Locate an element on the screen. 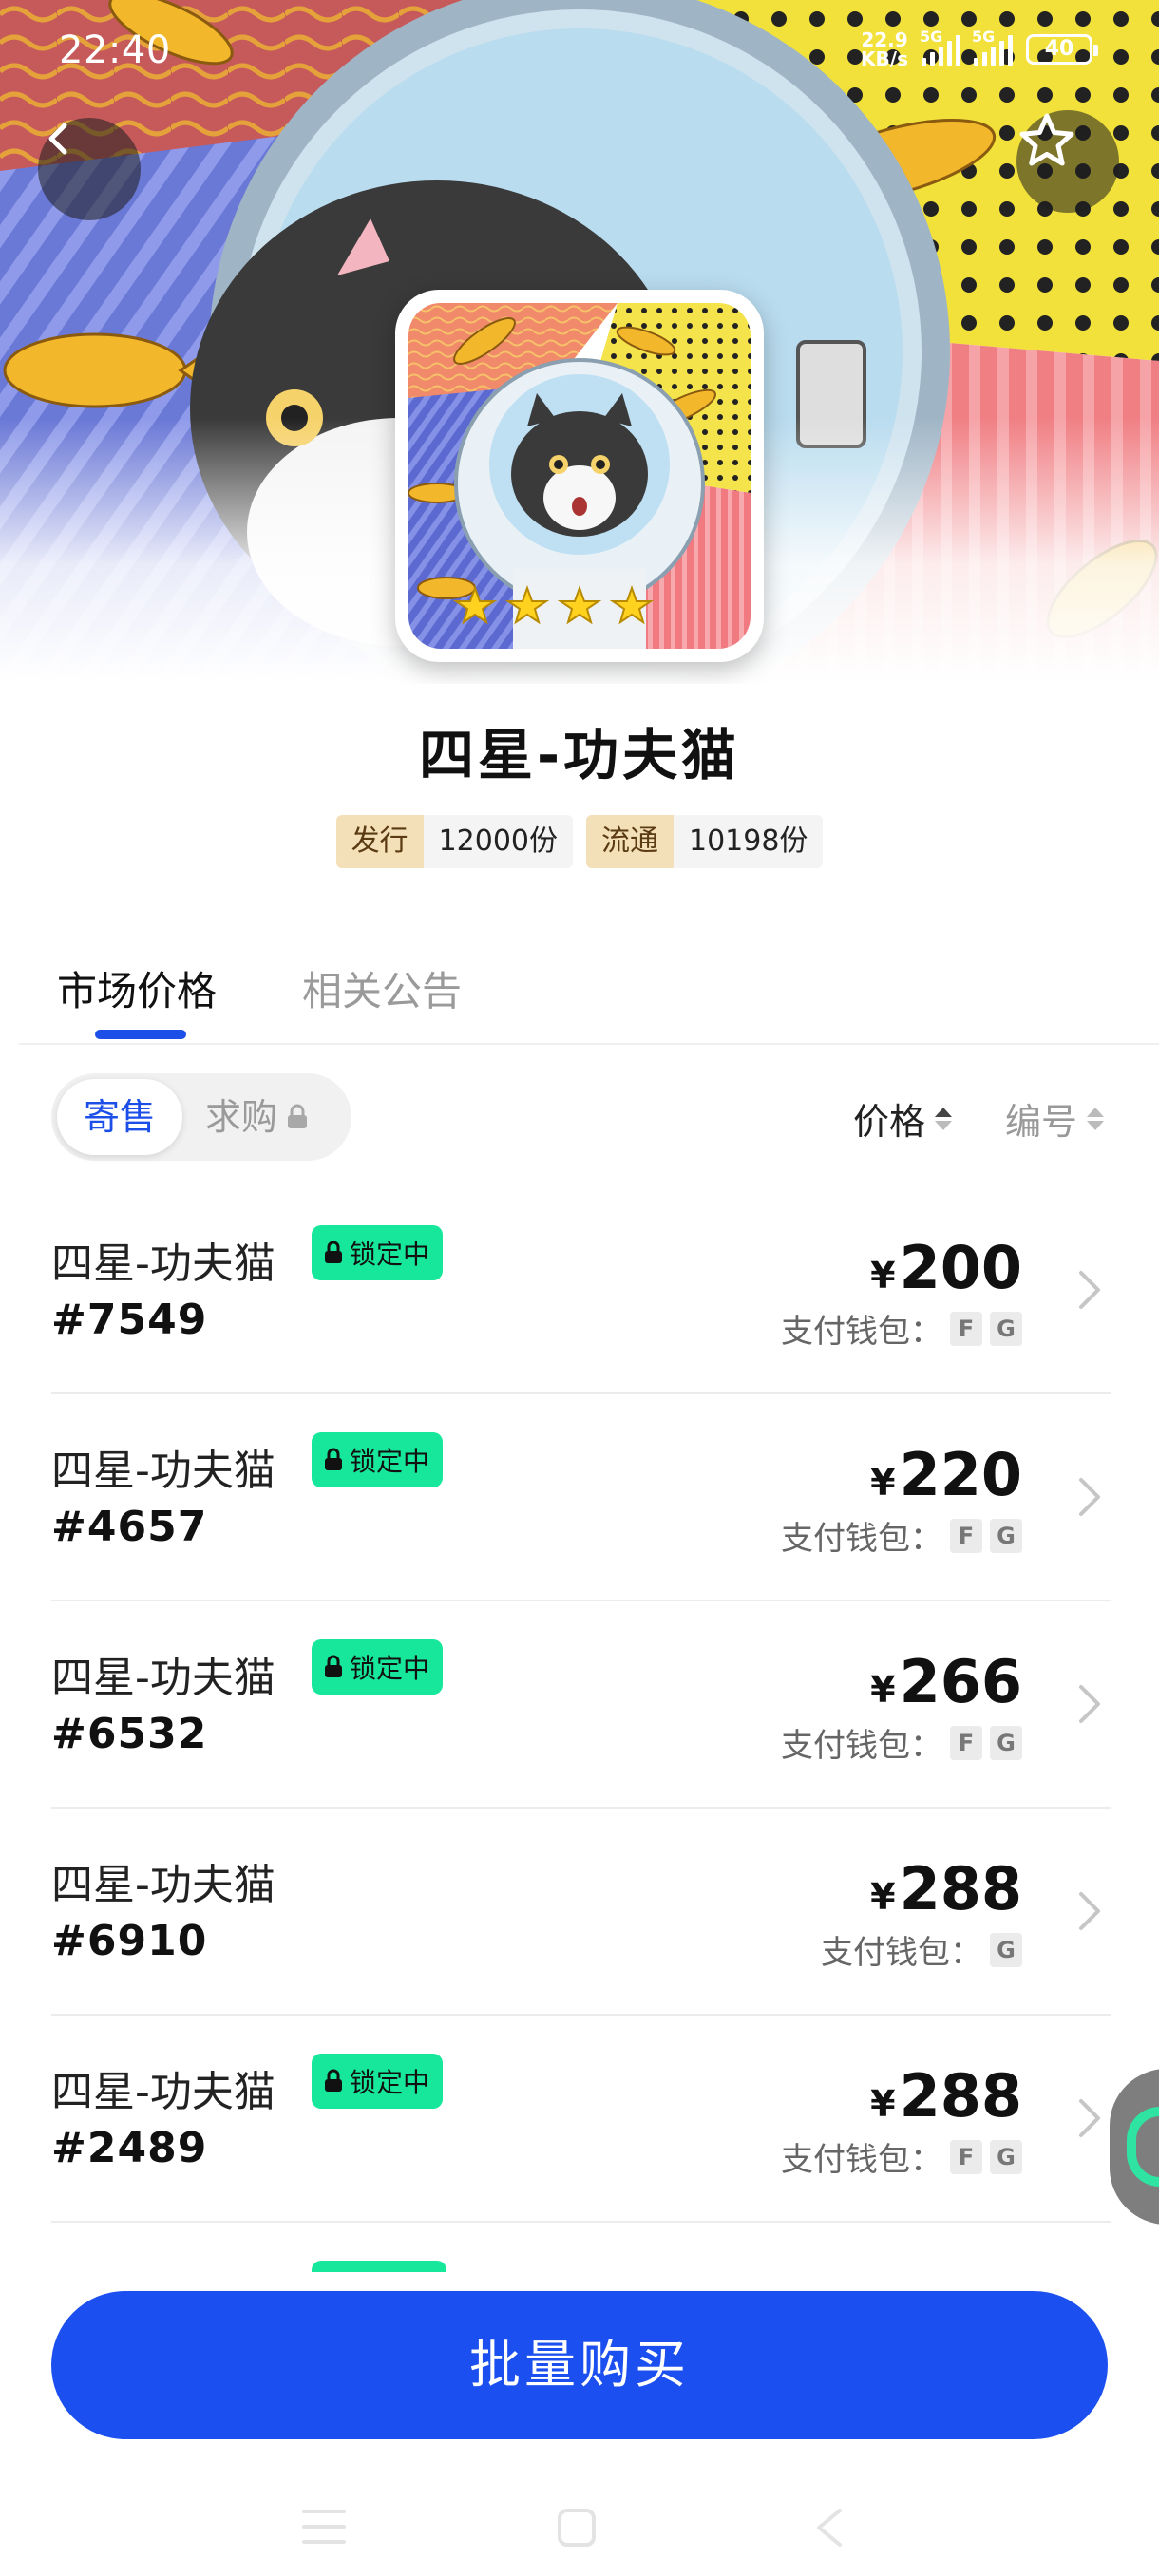  favorite-button is located at coordinates (1067, 161).